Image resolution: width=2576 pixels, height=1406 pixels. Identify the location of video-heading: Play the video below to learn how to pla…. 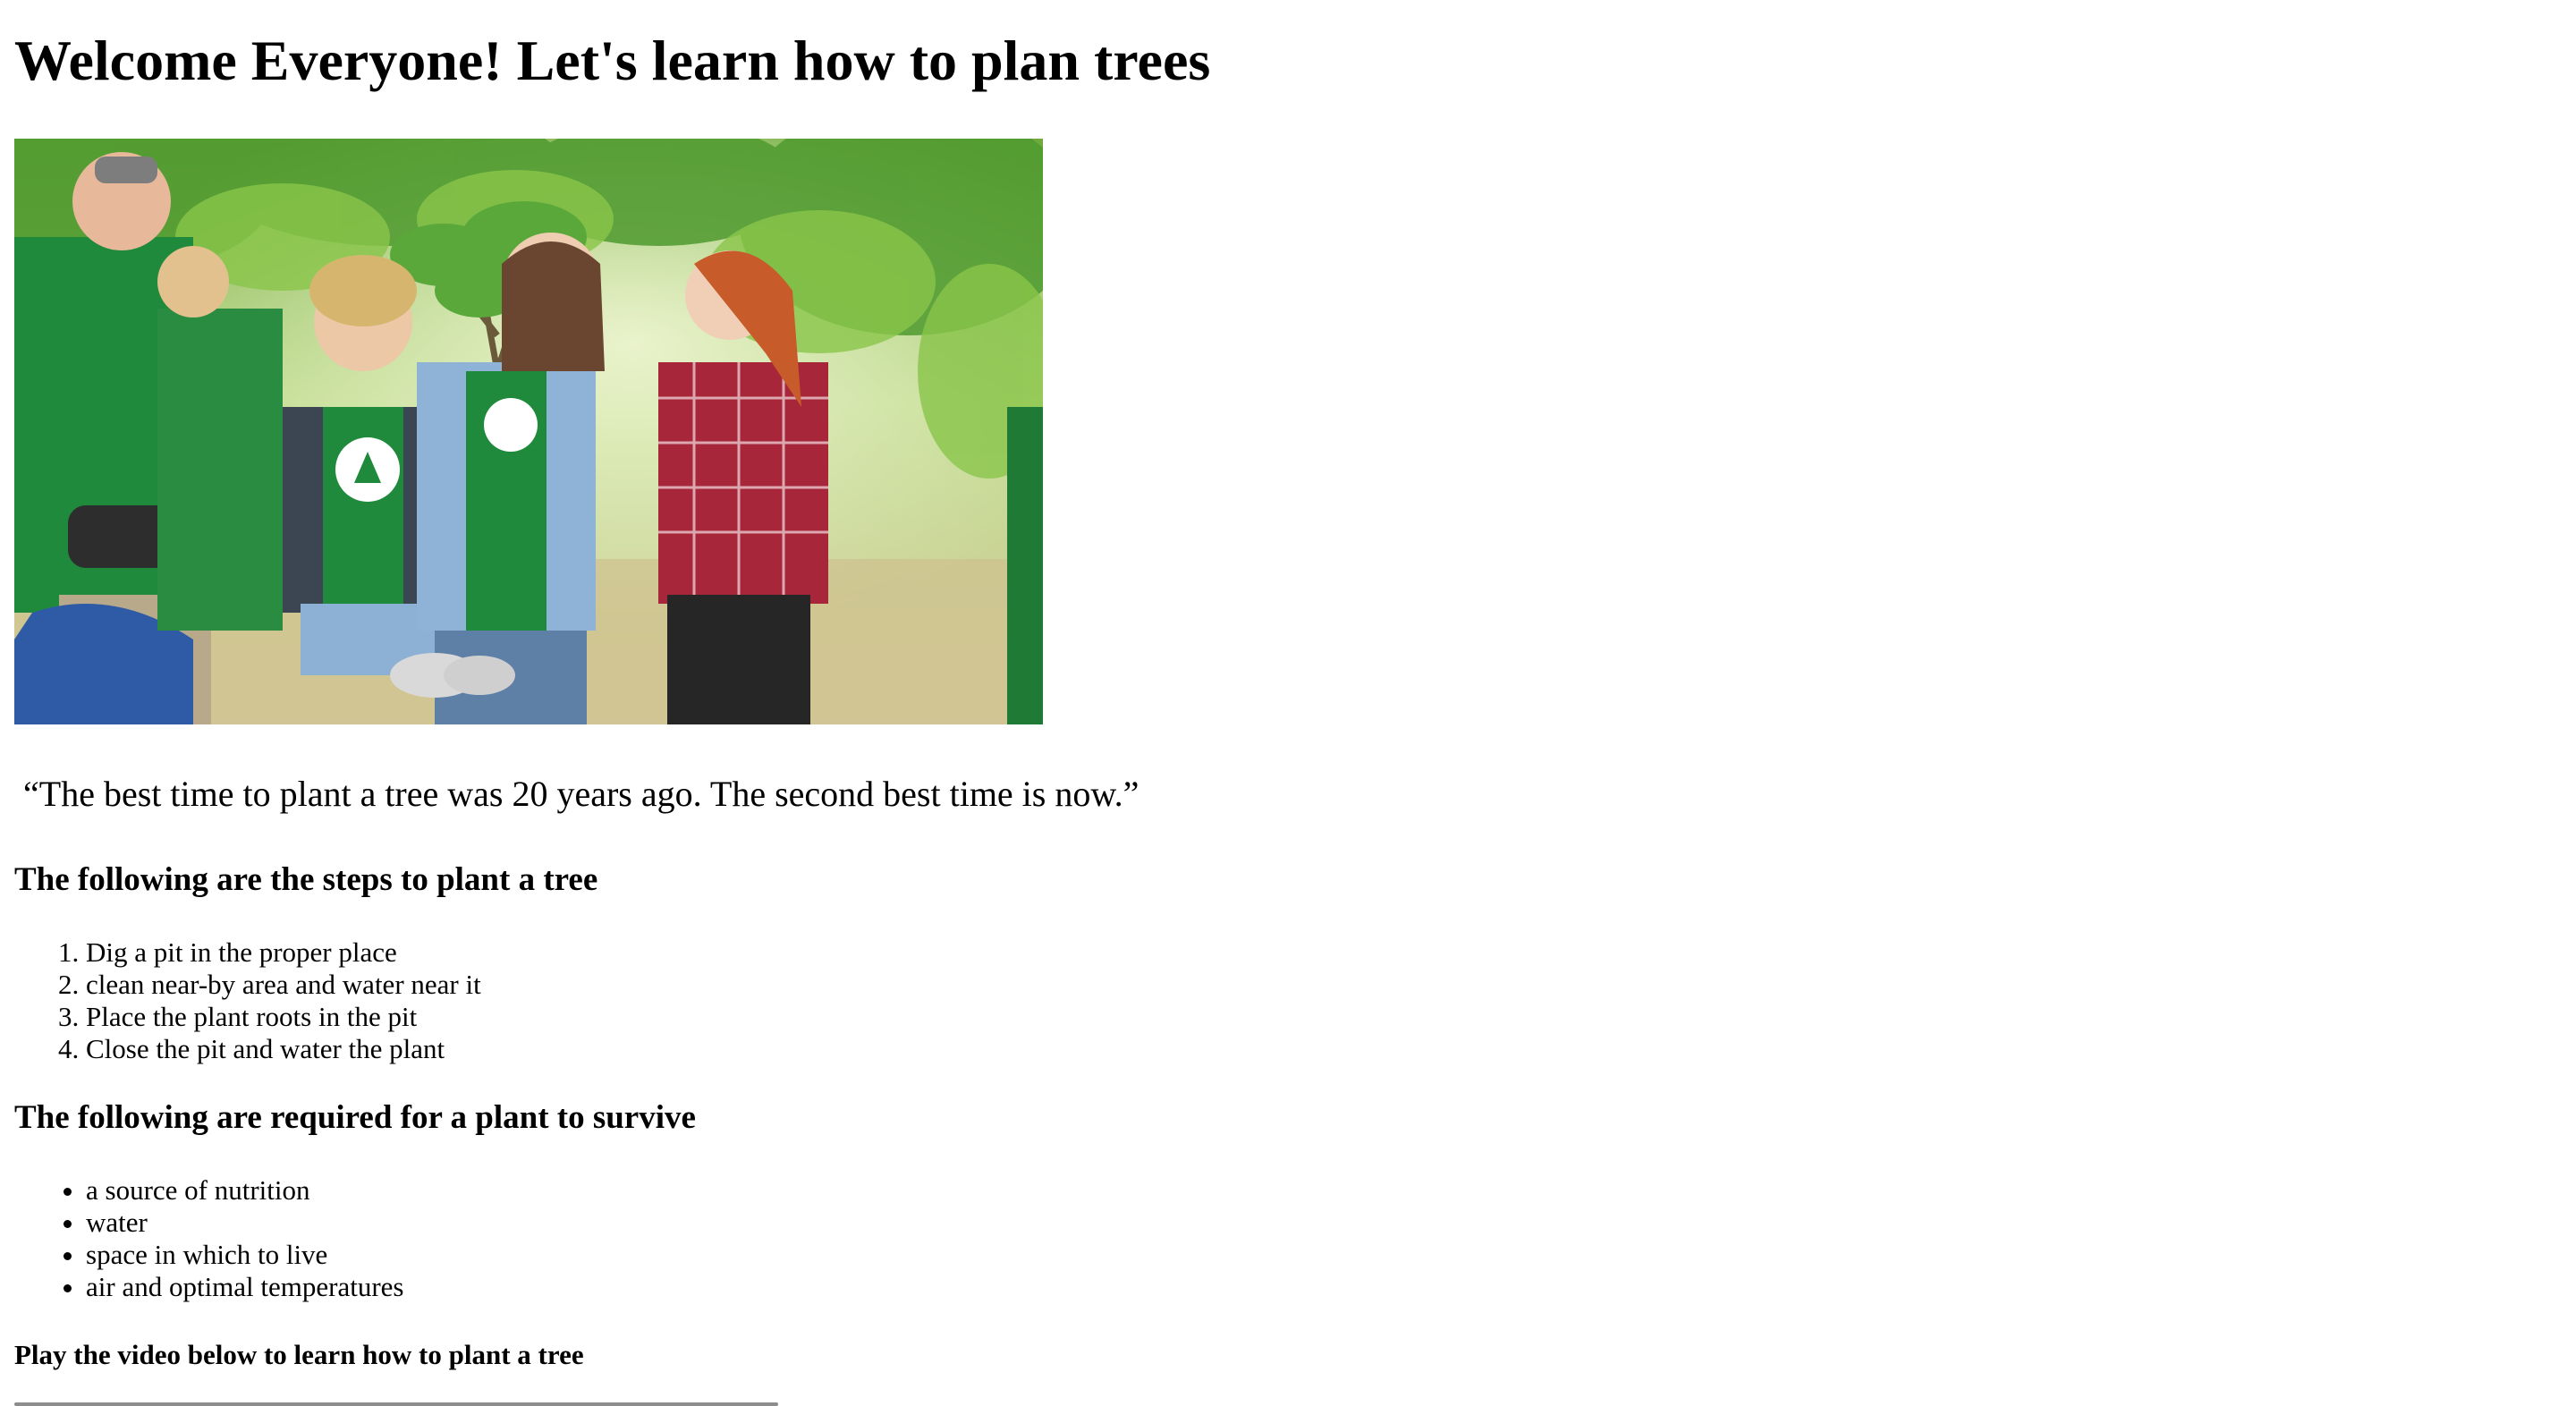
(299, 1354).